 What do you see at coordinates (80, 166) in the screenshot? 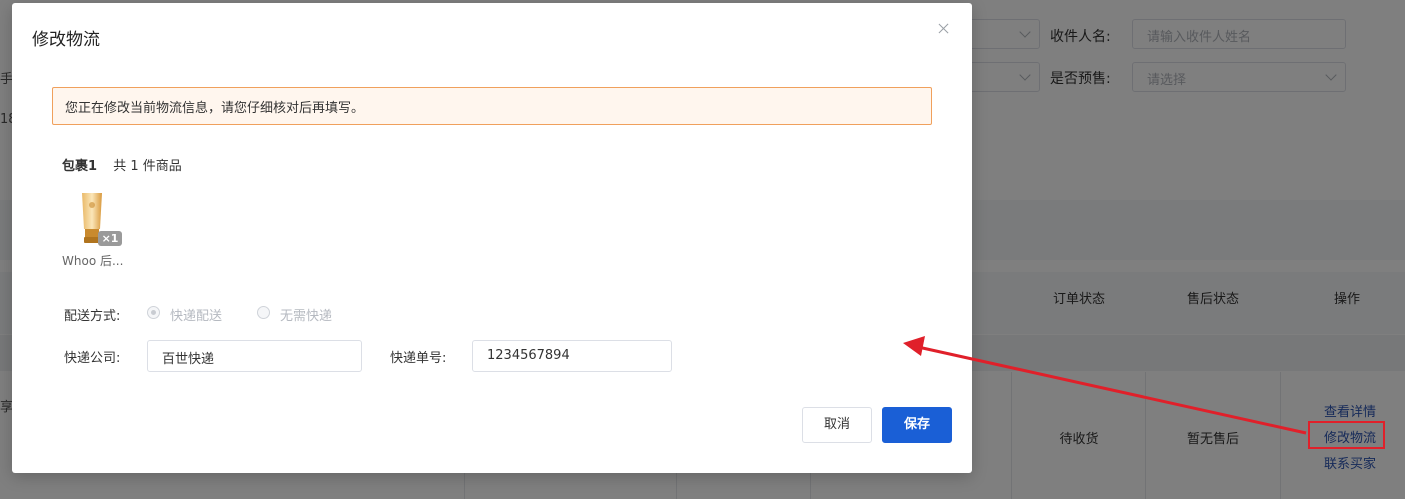
I see `package-name: 包裹1` at bounding box center [80, 166].